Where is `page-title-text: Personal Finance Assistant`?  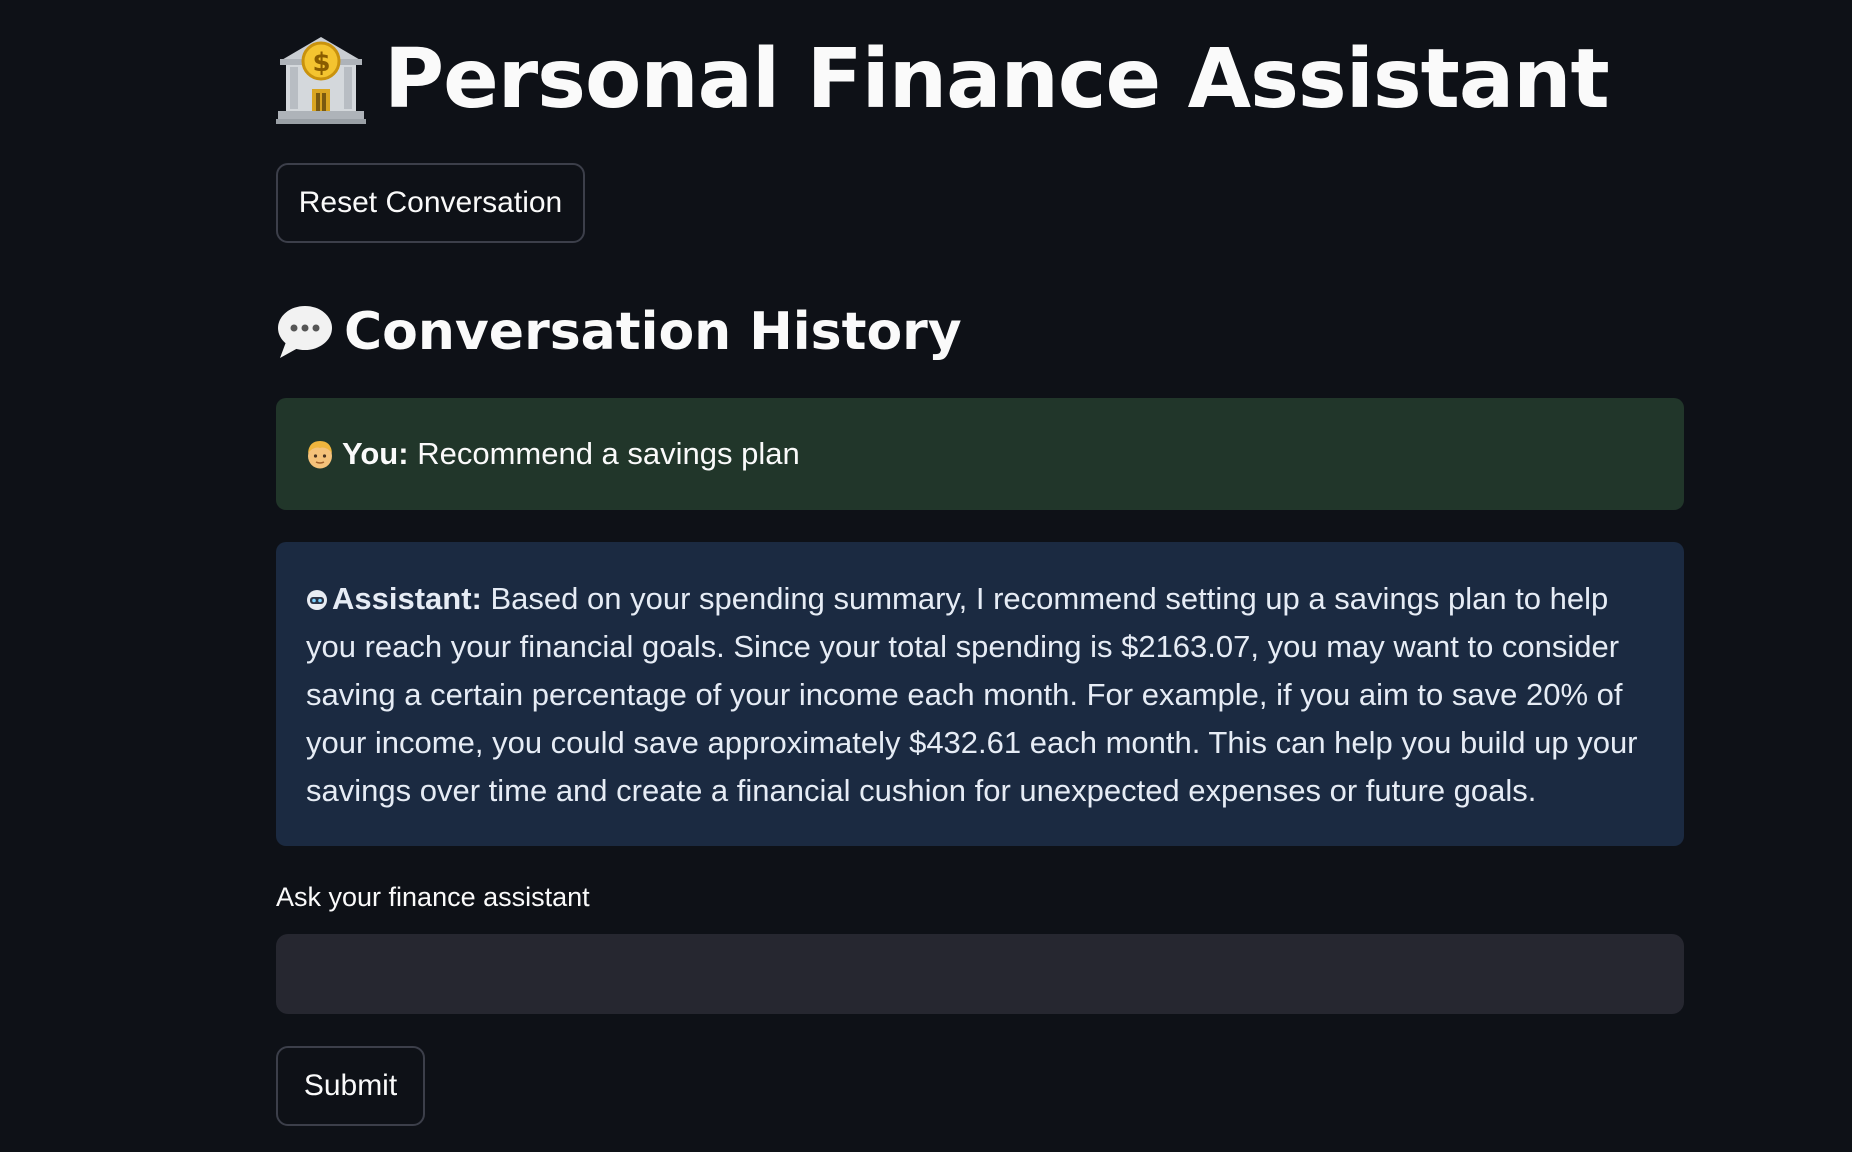
page-title-text: Personal Finance Assistant is located at coordinates (997, 79).